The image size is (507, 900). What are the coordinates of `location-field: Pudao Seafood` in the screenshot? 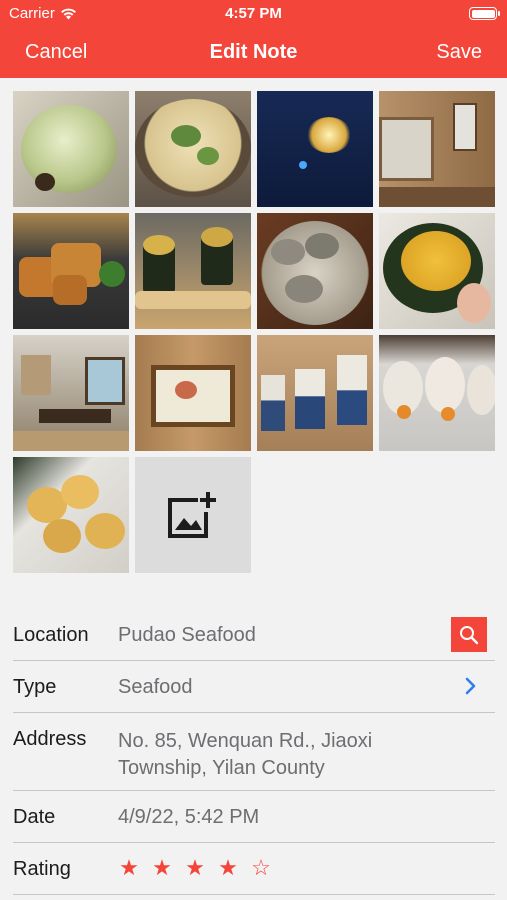 It's located at (187, 635).